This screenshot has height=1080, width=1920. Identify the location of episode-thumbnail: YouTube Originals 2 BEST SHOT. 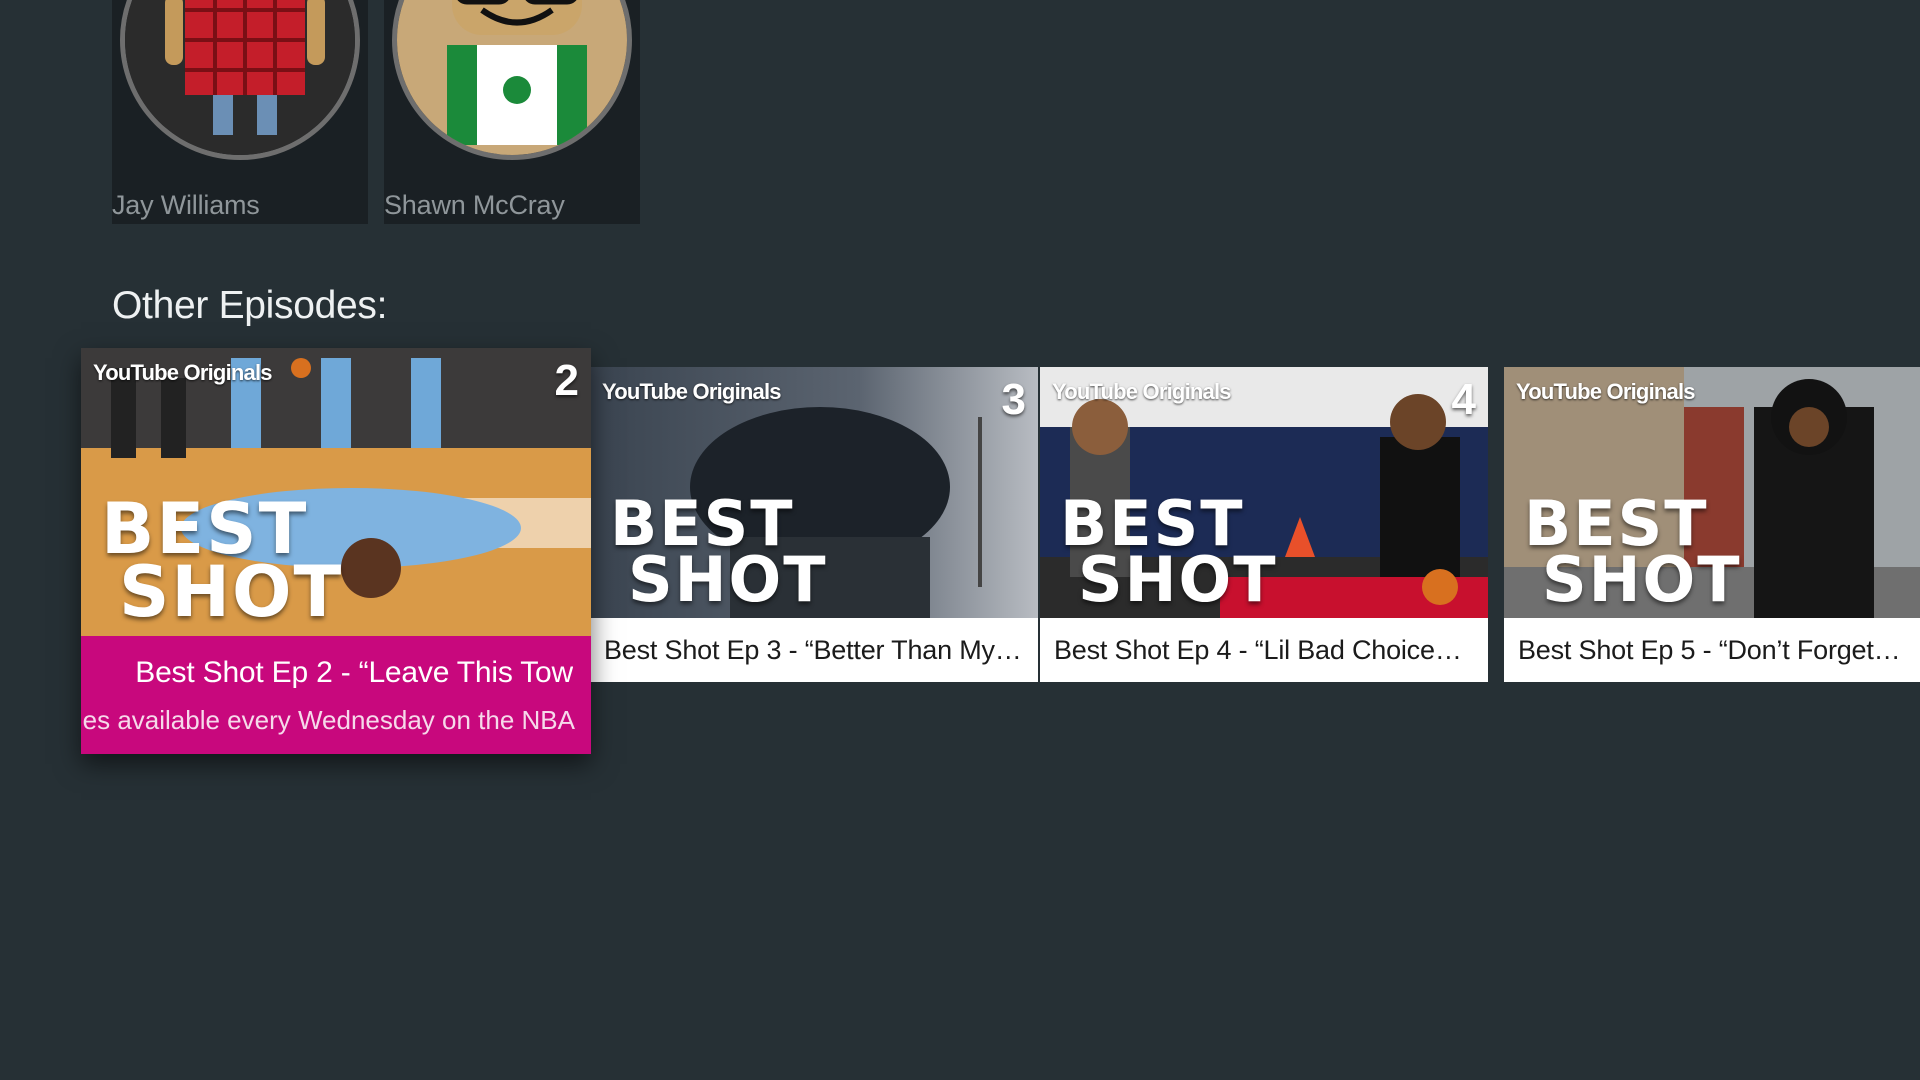
(336, 492).